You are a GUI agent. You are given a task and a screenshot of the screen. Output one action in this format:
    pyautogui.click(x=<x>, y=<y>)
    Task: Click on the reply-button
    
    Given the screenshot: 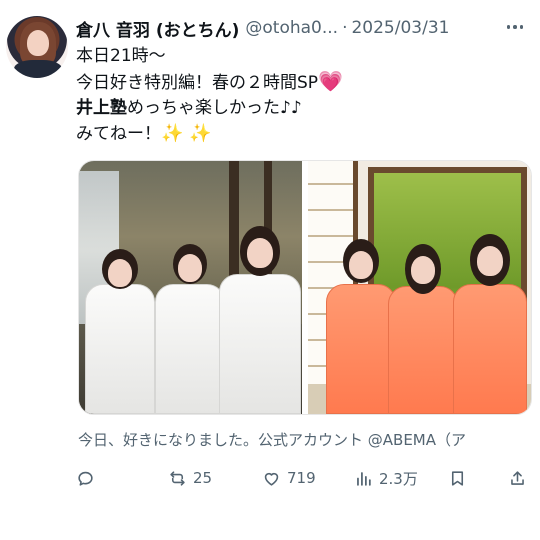 What is the action you would take?
    pyautogui.click(x=88, y=478)
    